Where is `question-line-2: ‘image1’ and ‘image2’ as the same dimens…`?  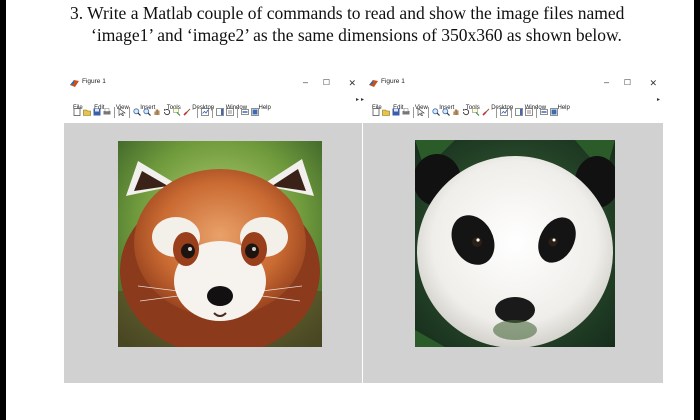 question-line-2: ‘image1’ and ‘image2’ as the same dimens… is located at coordinates (356, 35).